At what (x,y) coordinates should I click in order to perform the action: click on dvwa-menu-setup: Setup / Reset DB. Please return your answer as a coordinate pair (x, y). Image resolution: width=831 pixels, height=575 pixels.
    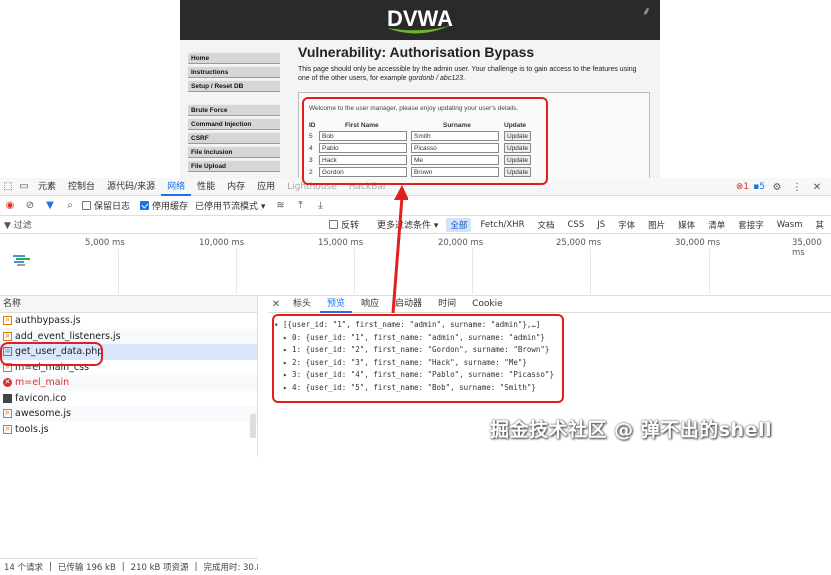
    Looking at the image, I should click on (234, 86).